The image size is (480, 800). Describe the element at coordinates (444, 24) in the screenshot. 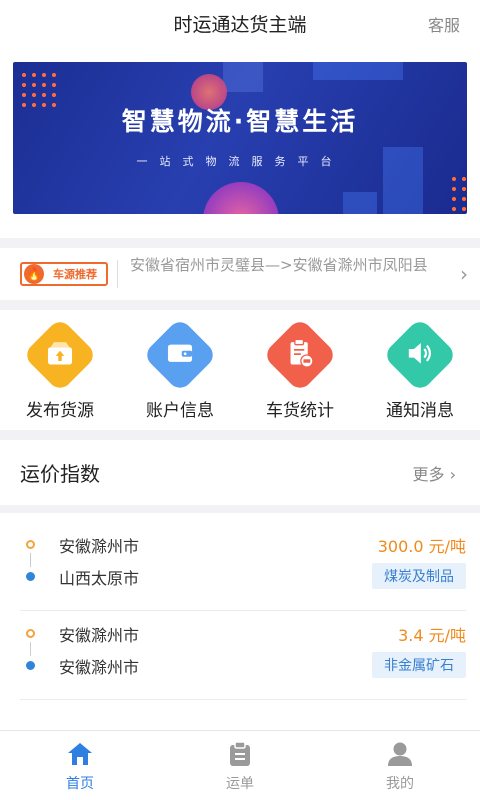

I see `customer-service-button: 客服` at that location.